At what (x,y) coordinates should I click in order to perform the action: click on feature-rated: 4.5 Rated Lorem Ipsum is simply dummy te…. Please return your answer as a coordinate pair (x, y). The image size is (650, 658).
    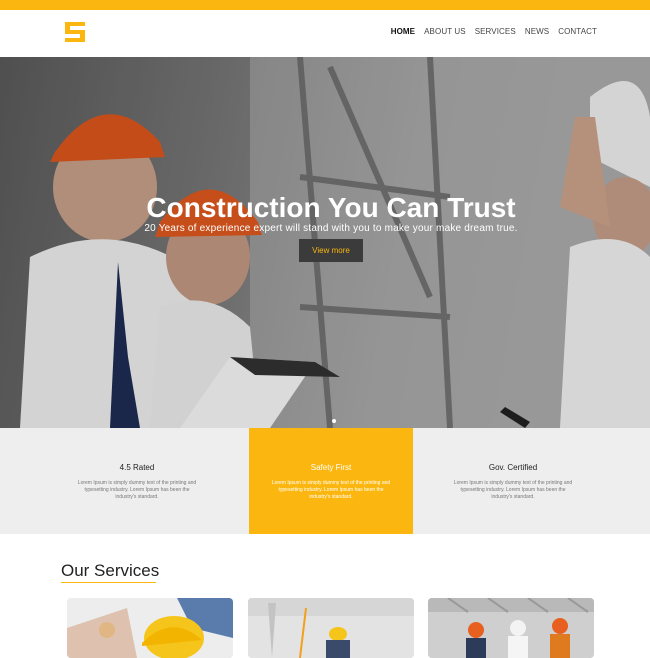
    Looking at the image, I should click on (137, 481).